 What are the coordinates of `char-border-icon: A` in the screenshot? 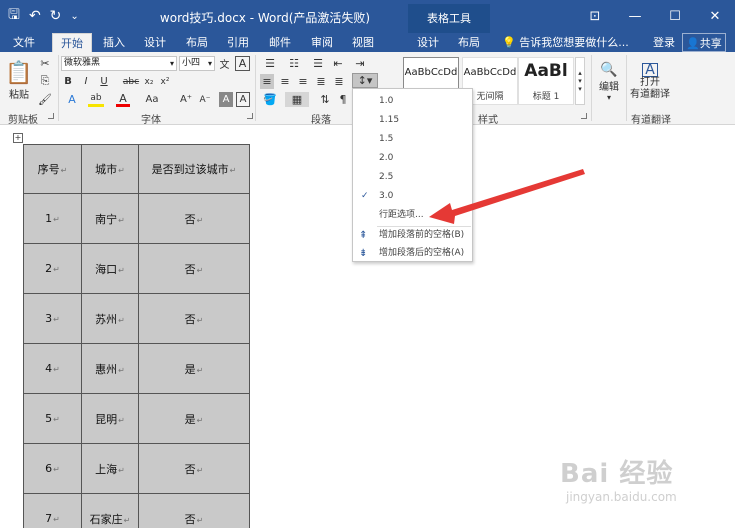 It's located at (242, 63).